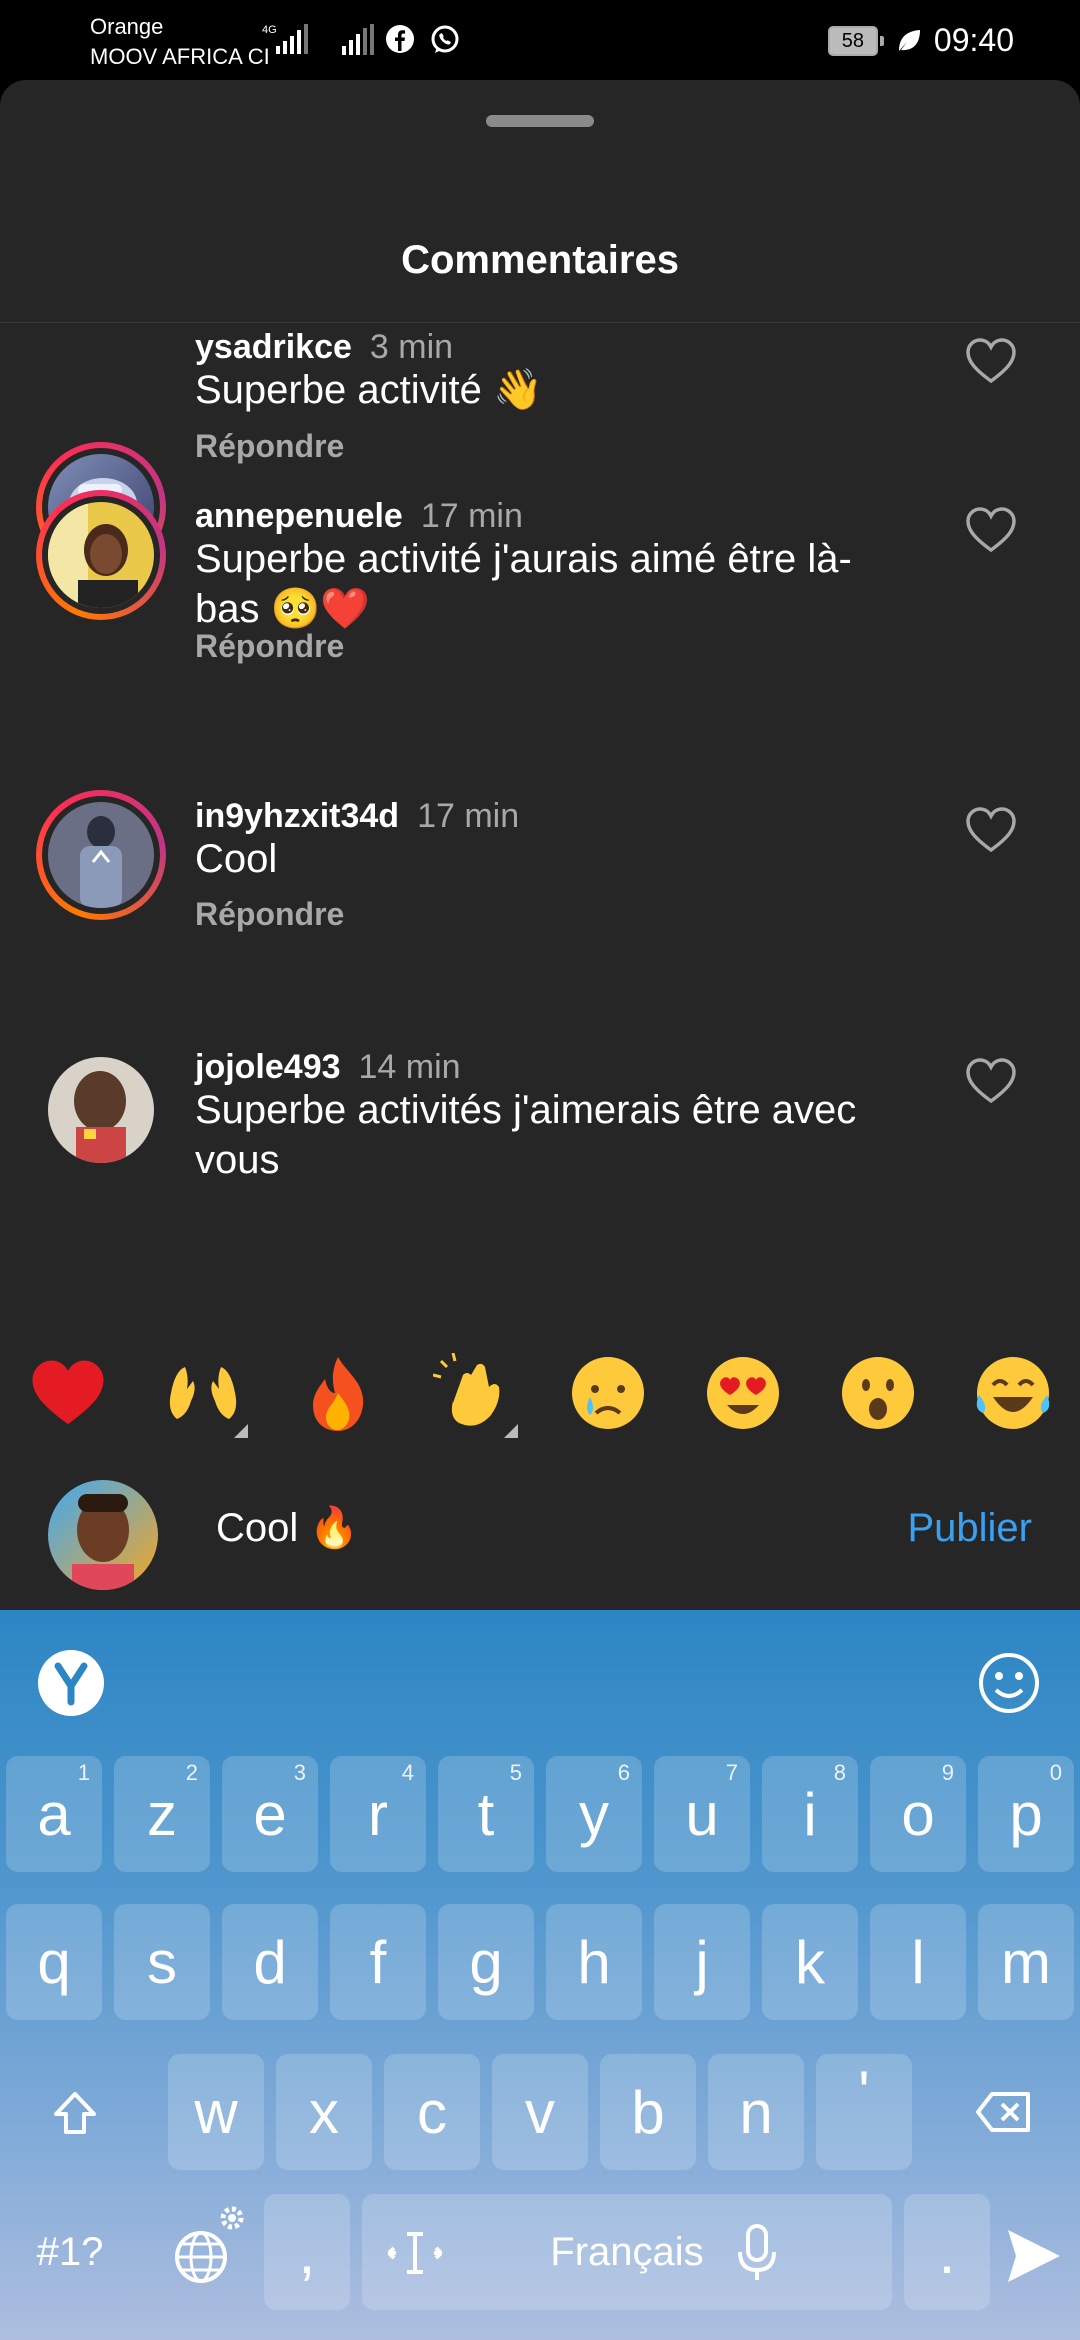  Describe the element at coordinates (1034, 2256) in the screenshot. I see `send-arrow-icon` at that location.